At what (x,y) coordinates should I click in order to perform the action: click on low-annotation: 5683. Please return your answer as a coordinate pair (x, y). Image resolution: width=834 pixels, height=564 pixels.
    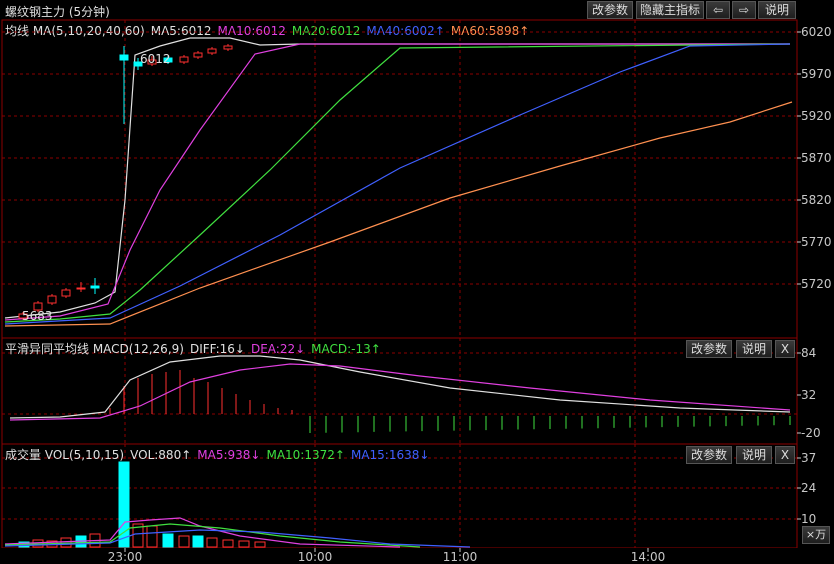
    Looking at the image, I should click on (37, 316).